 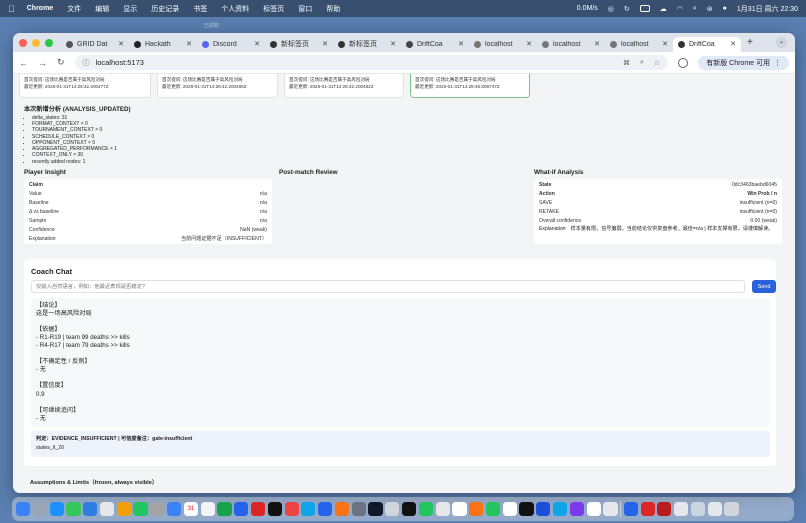 I want to click on music-icon, so click(x=291, y=509).